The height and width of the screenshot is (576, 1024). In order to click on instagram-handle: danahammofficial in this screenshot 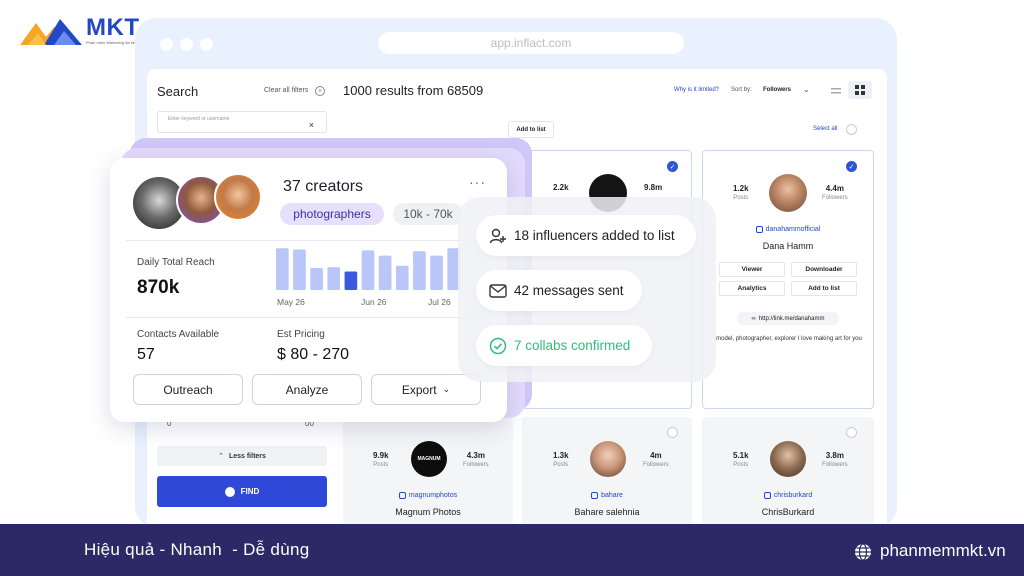, I will do `click(788, 229)`.